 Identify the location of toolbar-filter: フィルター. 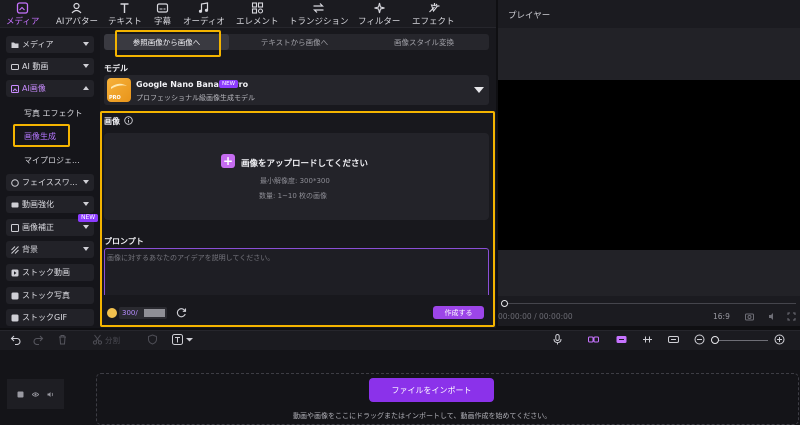
(379, 14).